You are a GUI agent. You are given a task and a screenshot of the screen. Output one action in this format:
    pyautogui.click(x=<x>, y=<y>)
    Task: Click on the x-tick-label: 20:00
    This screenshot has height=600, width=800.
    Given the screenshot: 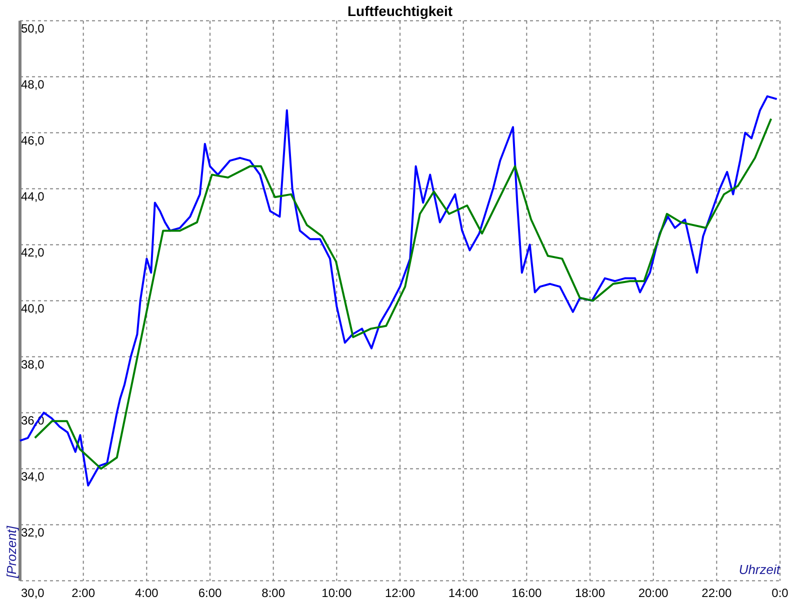 What is the action you would take?
    pyautogui.click(x=653, y=593)
    